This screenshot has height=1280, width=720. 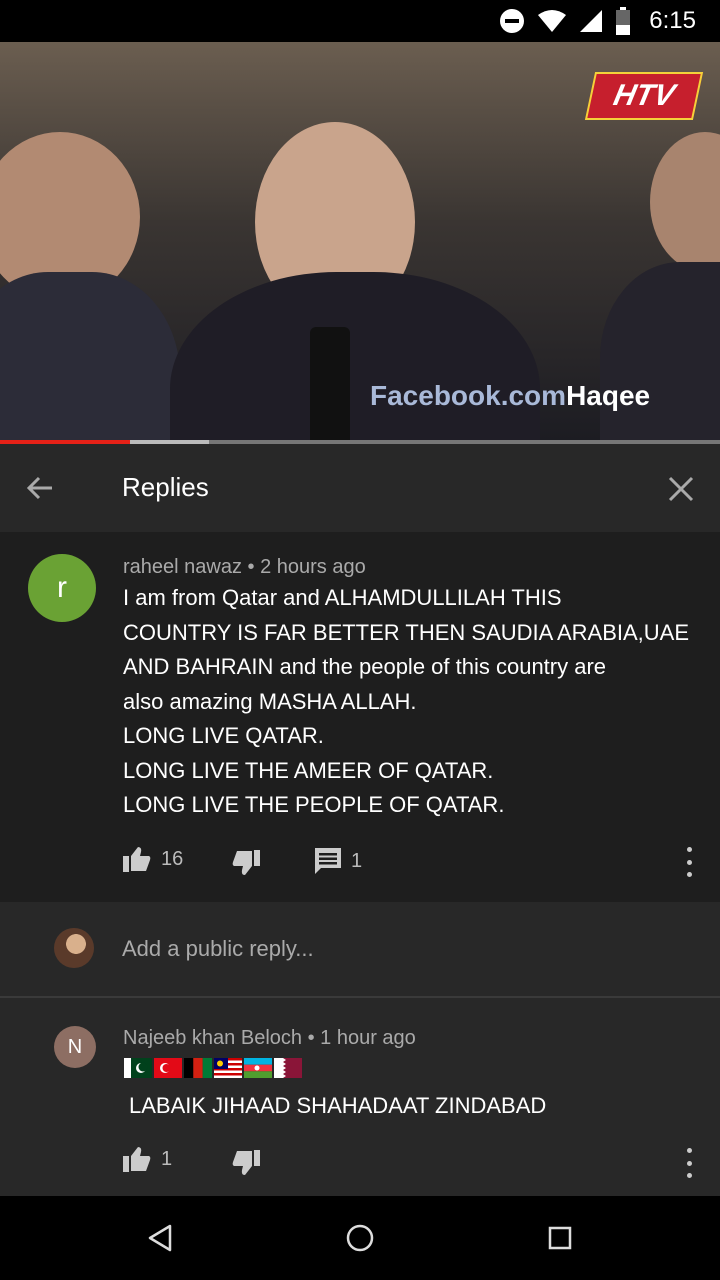 What do you see at coordinates (228, 1068) in the screenshot?
I see `malaysia-flag-icon` at bounding box center [228, 1068].